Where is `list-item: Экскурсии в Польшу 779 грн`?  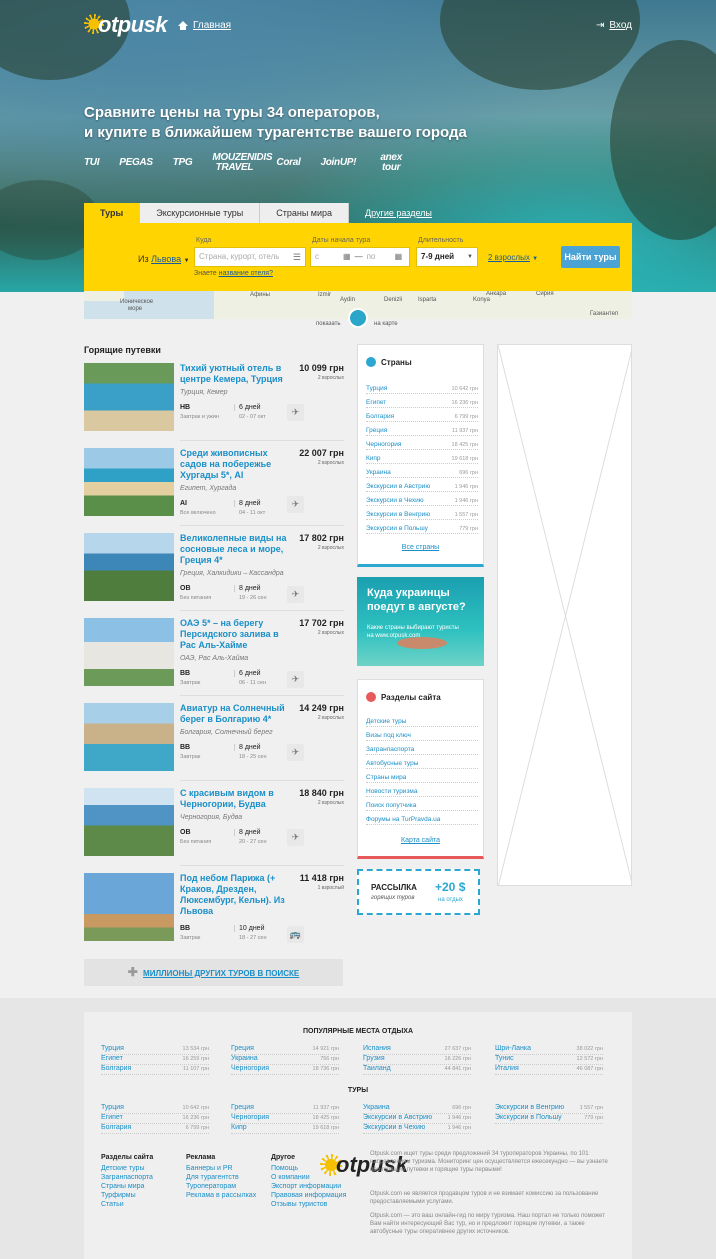
list-item: Экскурсии в Польшу 779 грн is located at coordinates (422, 529).